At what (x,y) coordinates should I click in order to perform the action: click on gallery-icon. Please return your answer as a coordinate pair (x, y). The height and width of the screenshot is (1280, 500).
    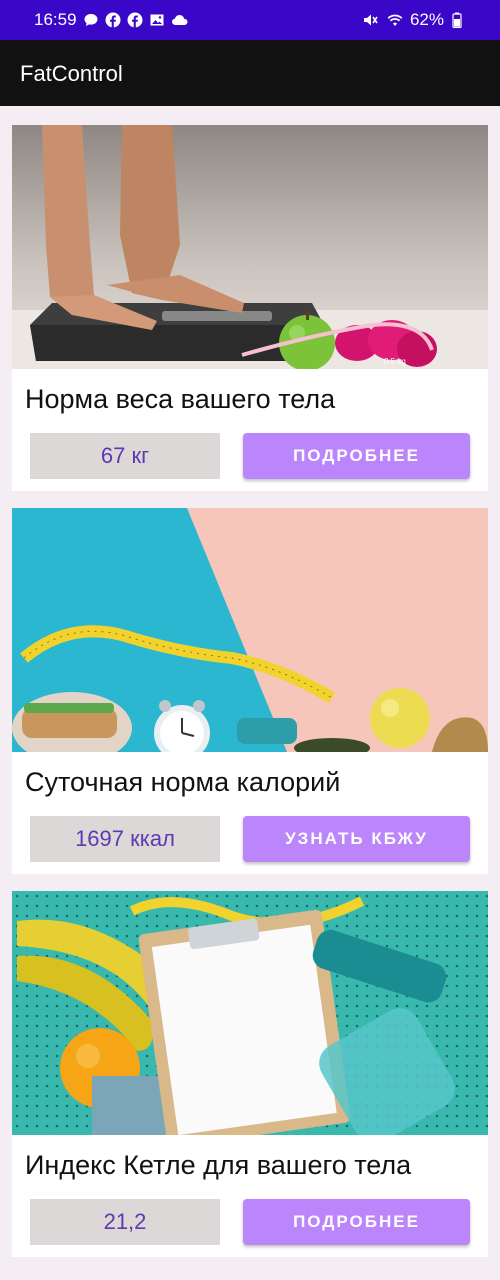
    Looking at the image, I should click on (157, 20).